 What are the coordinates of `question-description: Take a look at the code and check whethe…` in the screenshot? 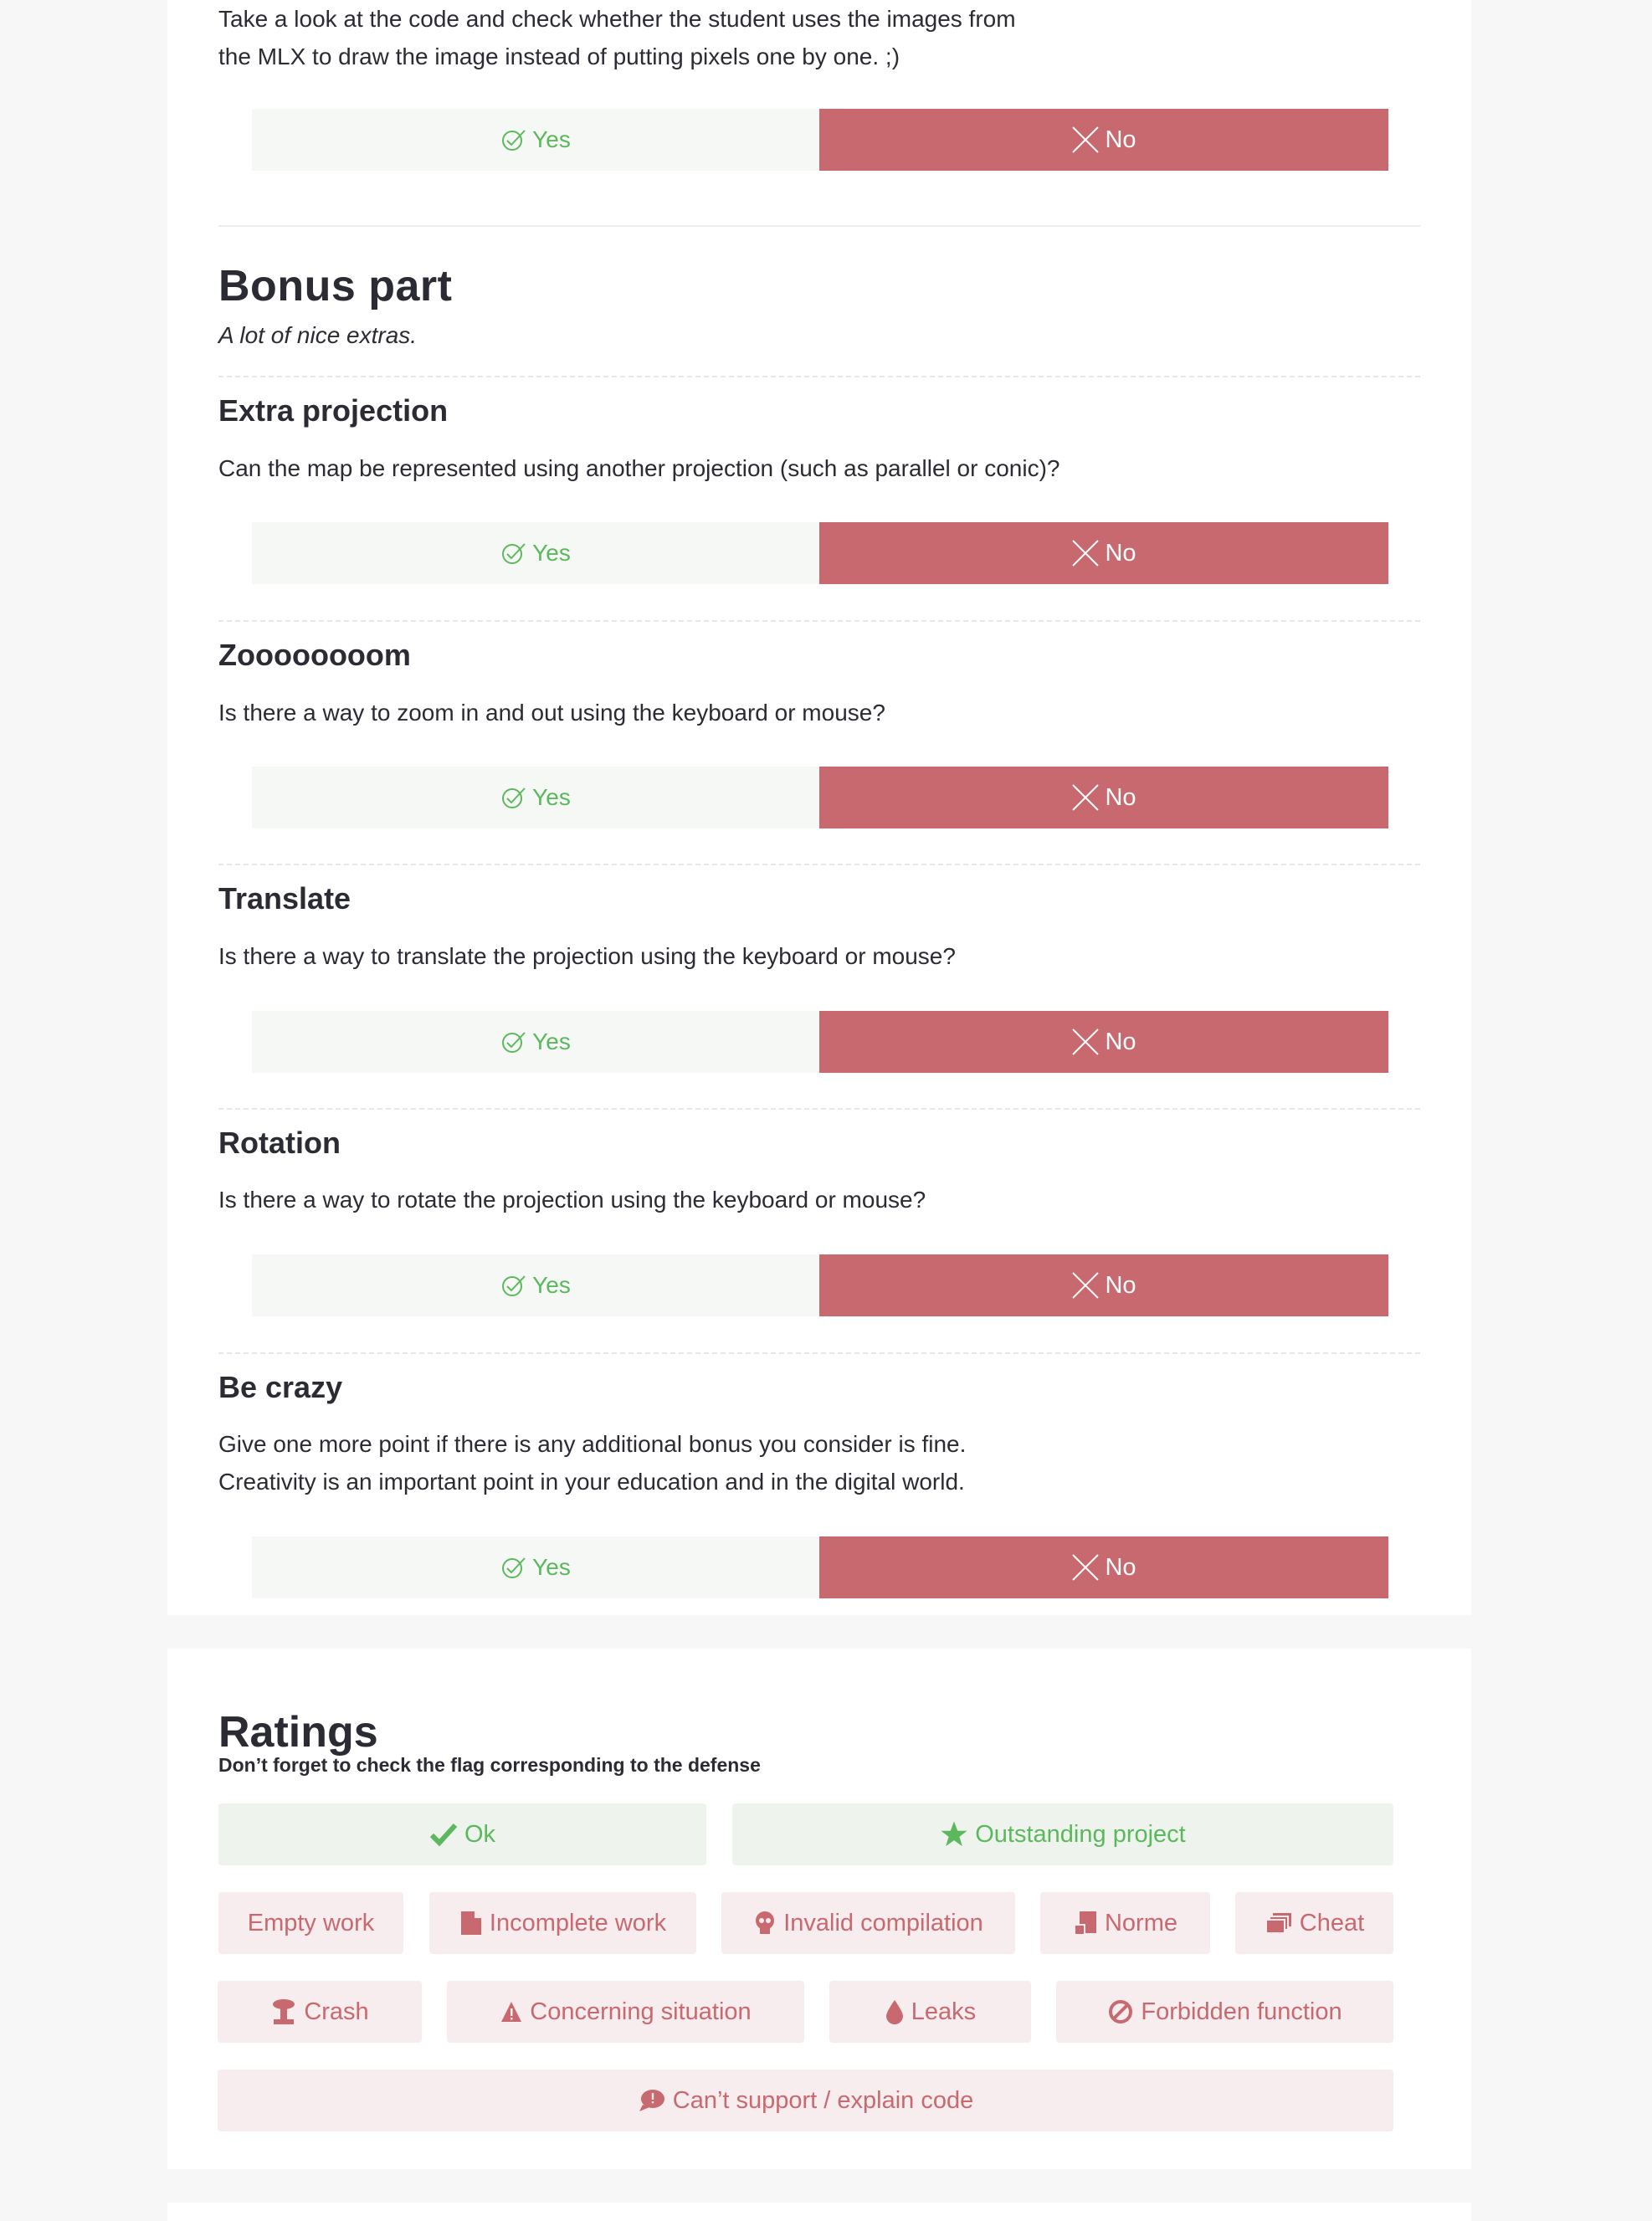 It's located at (617, 37).